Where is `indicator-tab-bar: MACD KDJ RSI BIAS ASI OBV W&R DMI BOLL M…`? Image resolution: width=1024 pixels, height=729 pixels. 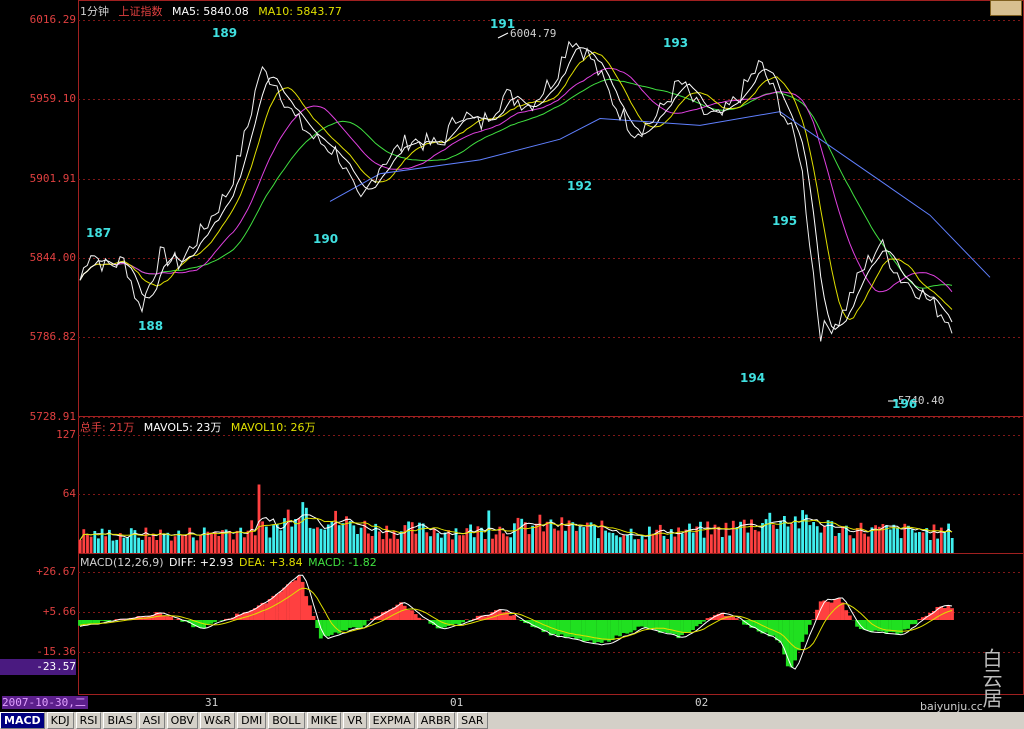 indicator-tab-bar: MACD KDJ RSI BIAS ASI OBV W&R DMI BOLL M… is located at coordinates (512, 720).